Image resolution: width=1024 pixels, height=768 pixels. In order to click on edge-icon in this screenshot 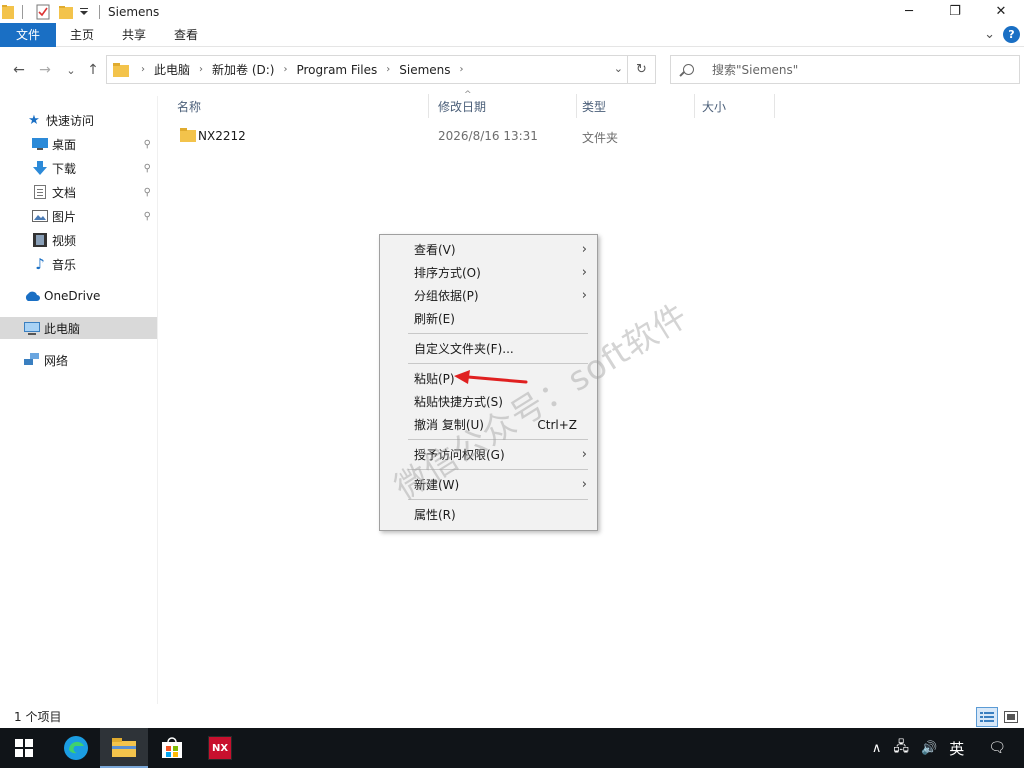, I will do `click(76, 748)`.